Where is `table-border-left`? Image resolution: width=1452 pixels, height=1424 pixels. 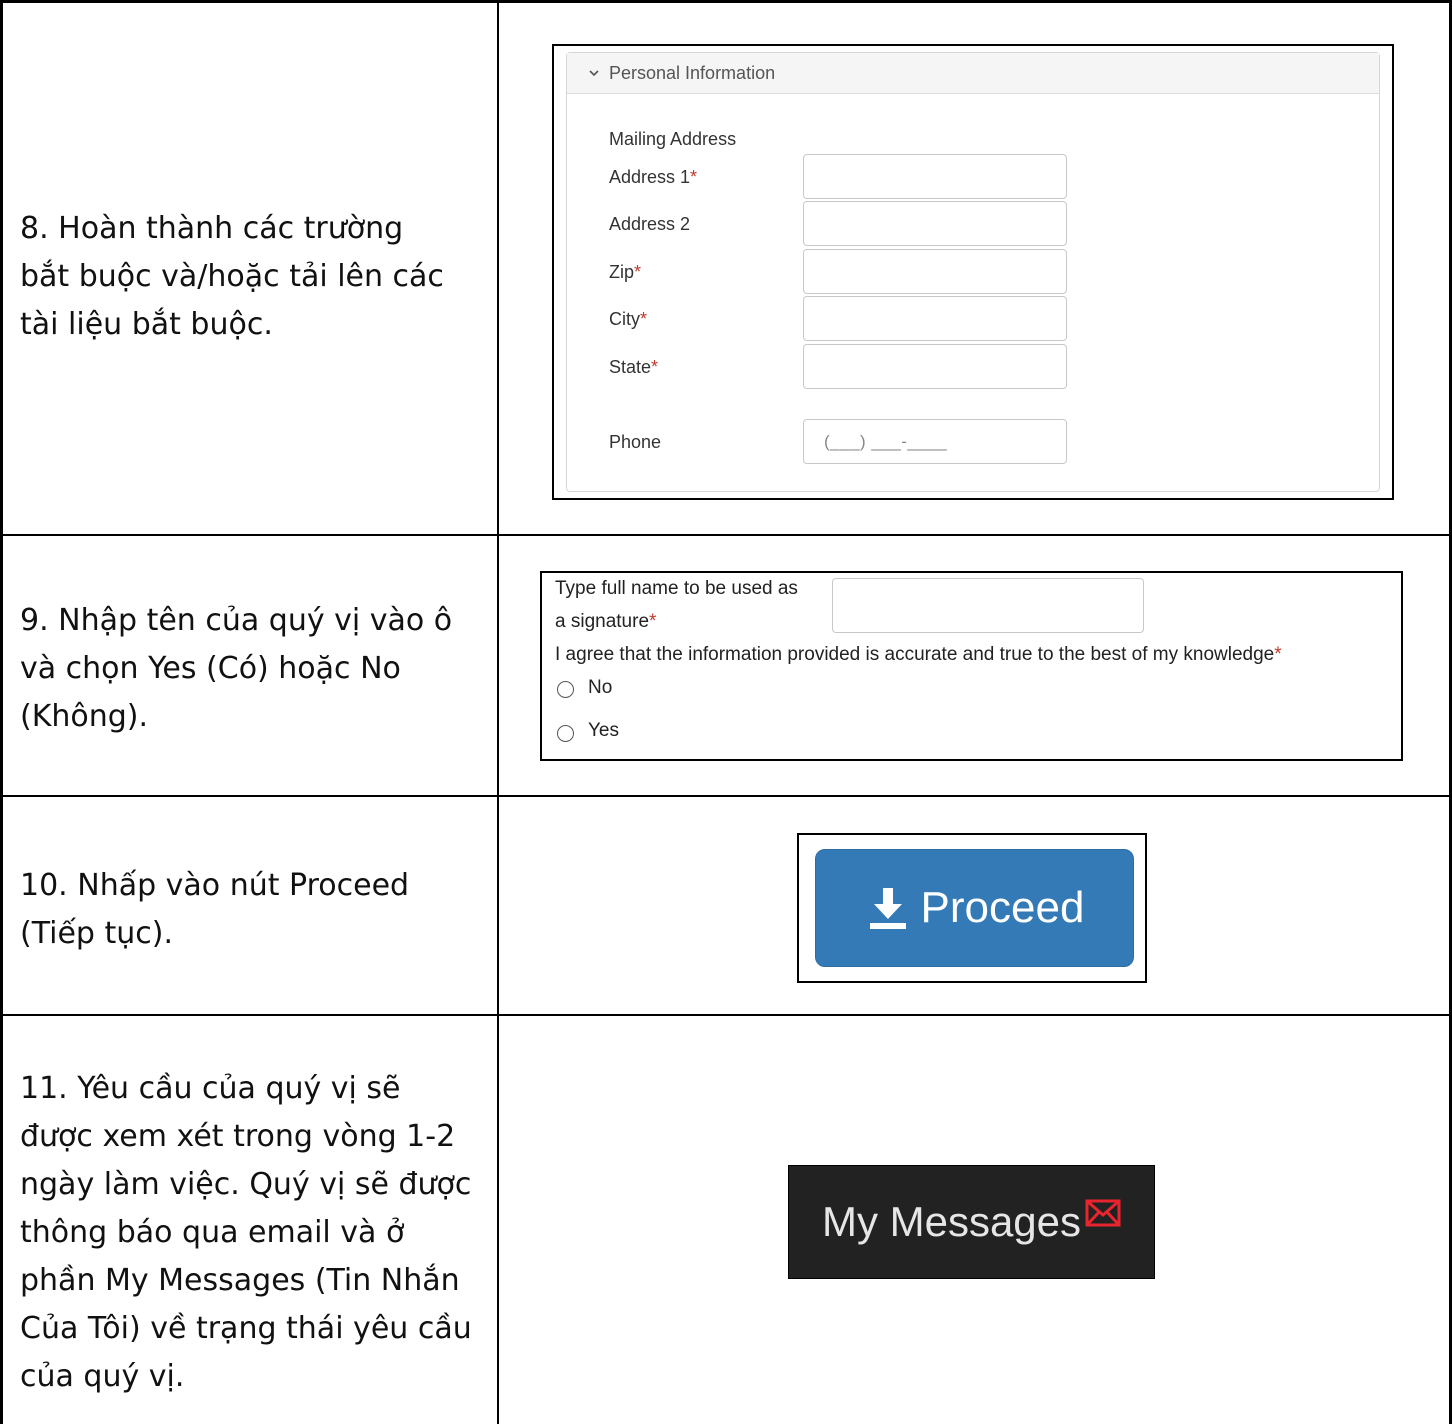
table-border-left is located at coordinates (1, 712).